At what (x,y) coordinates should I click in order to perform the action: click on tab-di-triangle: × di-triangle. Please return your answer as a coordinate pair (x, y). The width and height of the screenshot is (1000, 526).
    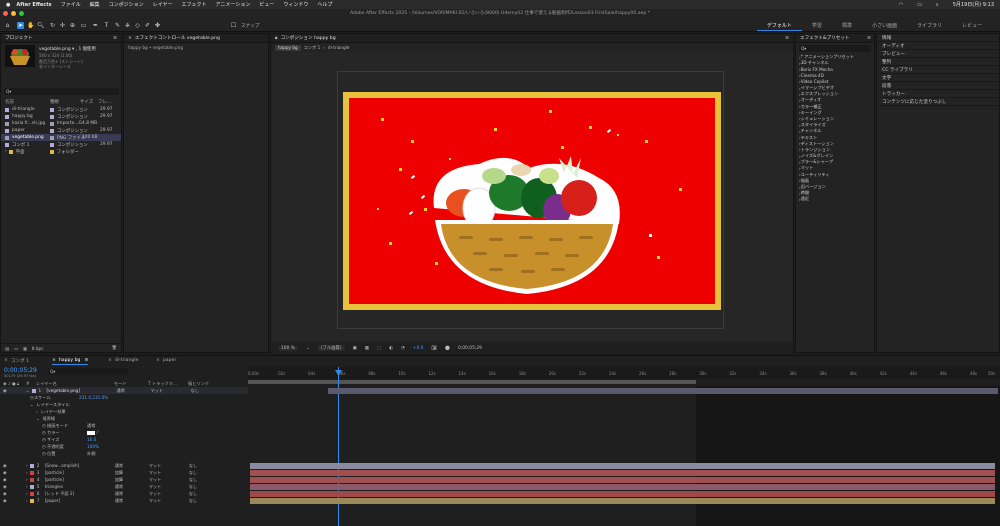
    Looking at the image, I should click on (123, 360).